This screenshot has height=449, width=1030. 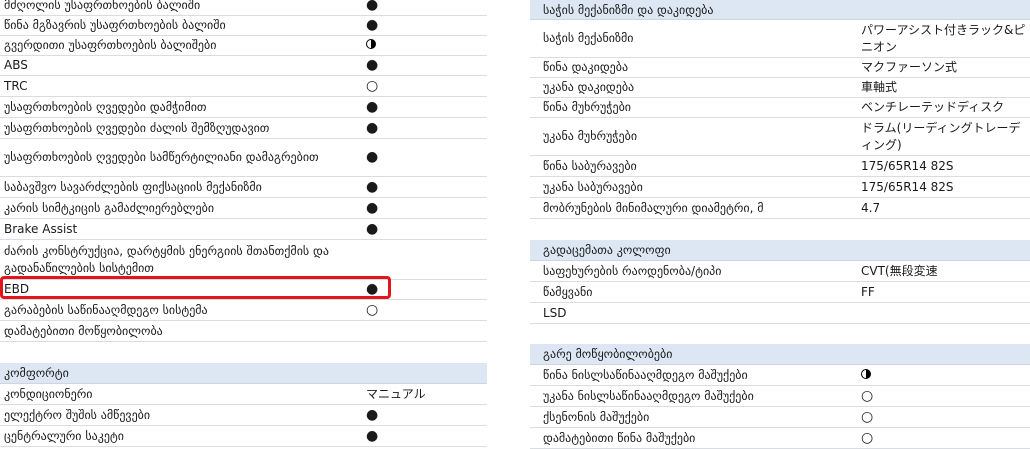 I want to click on section-header-transmission: გადაცემათა კოლოფი, so click(x=780, y=250).